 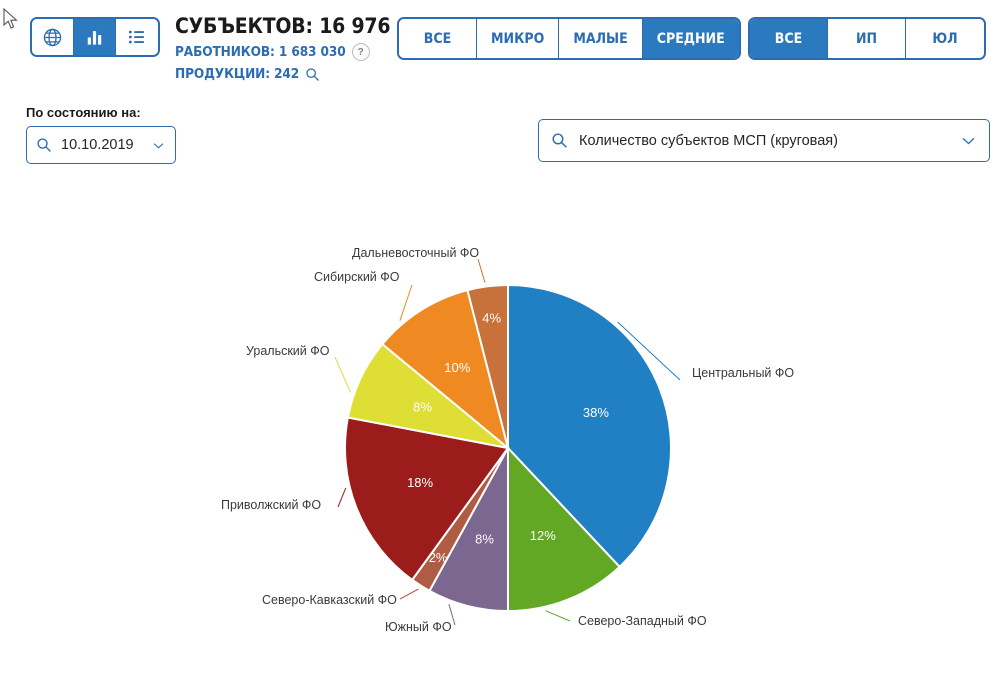 I want to click on view-mode-list, so click(x=137, y=37).